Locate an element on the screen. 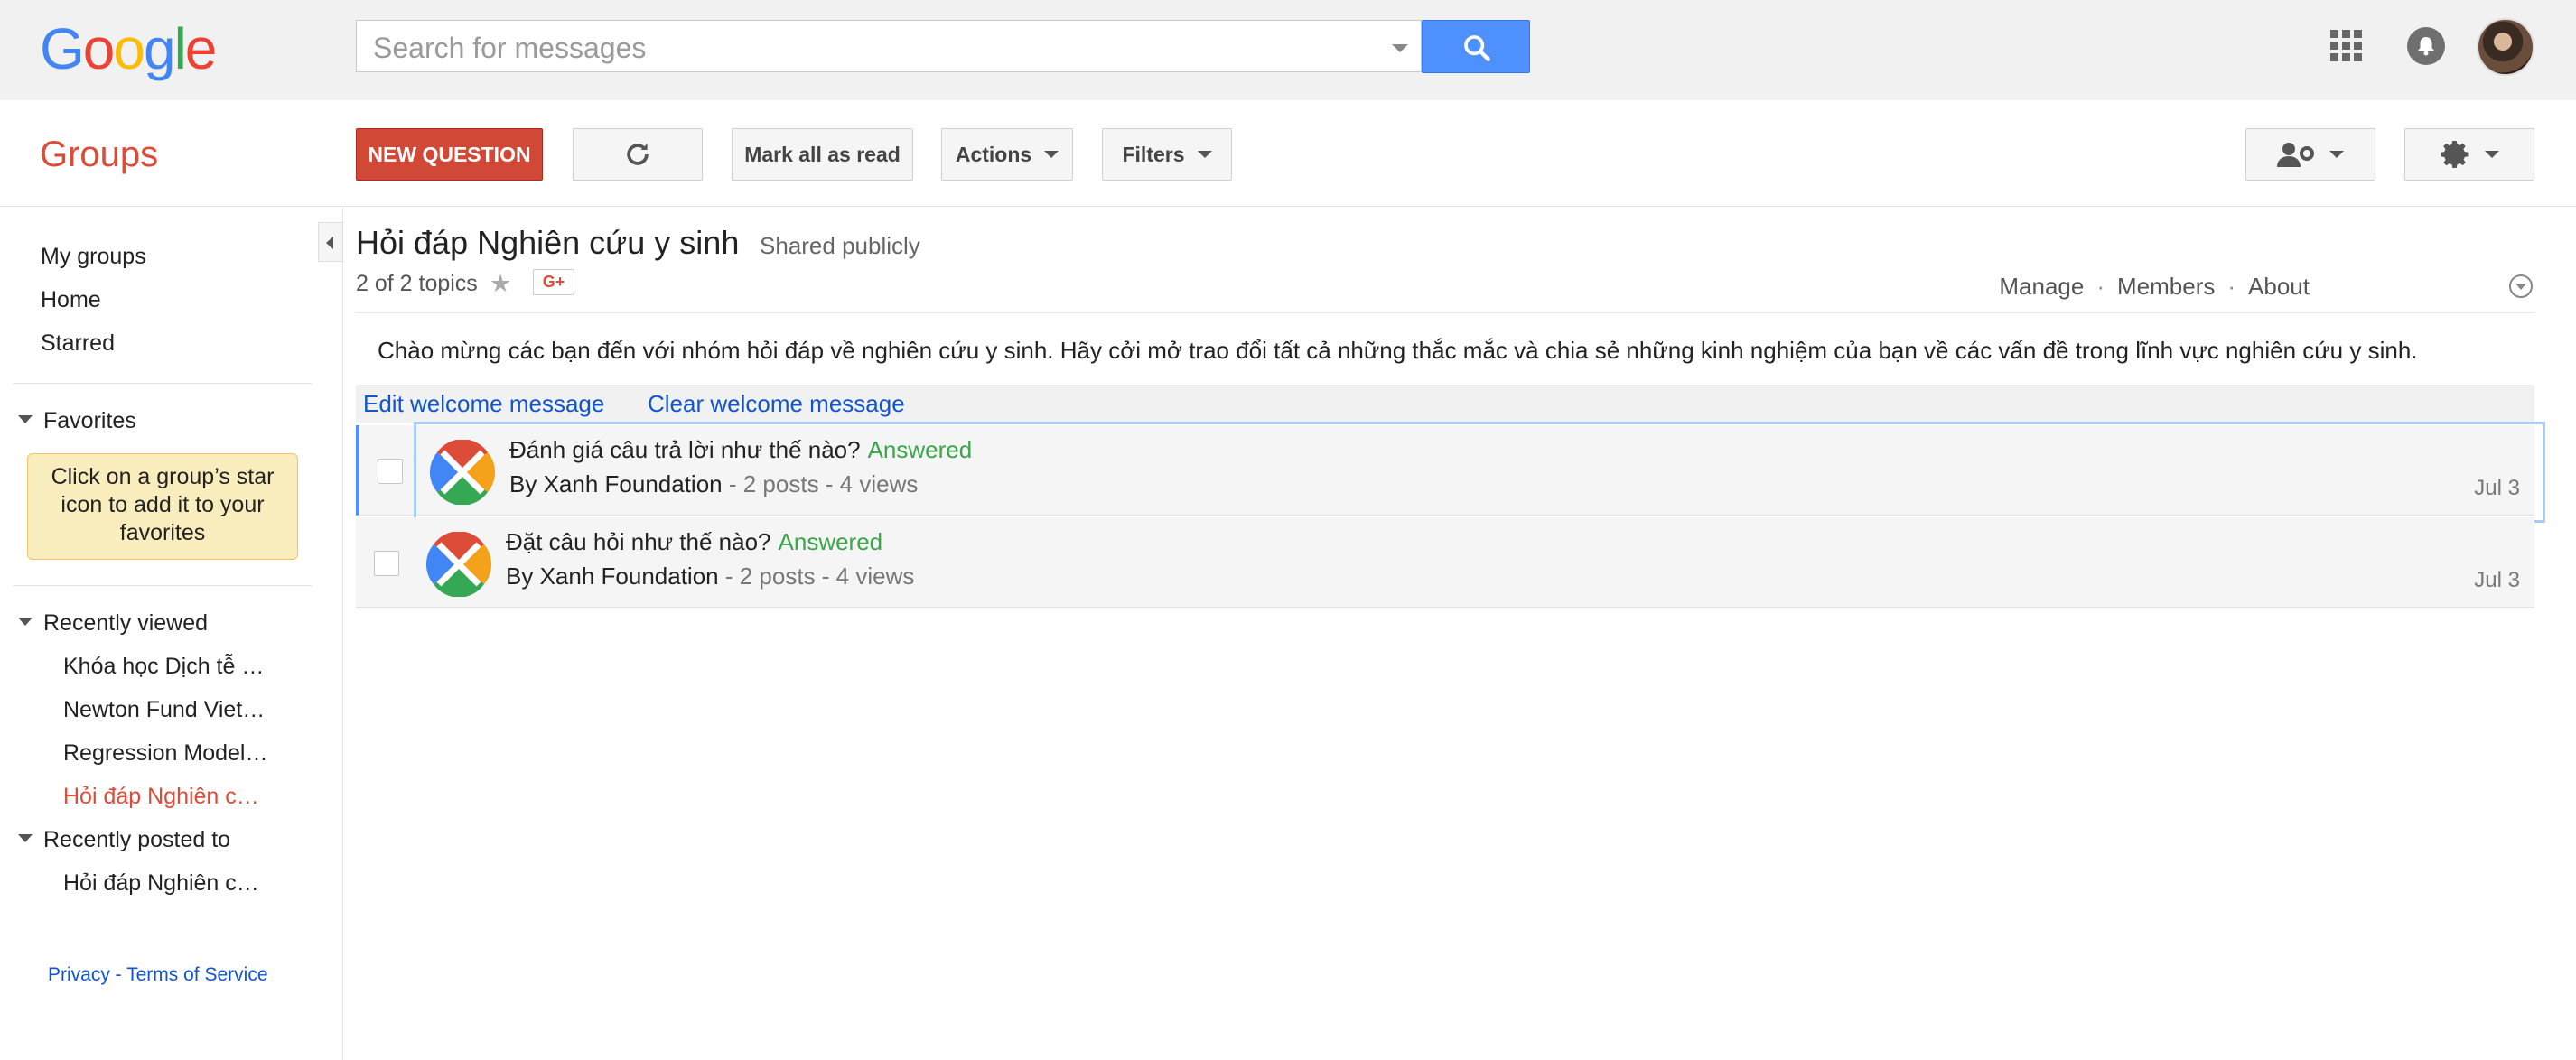 The image size is (2576, 1060). about-dropdown-icon is located at coordinates (2521, 286).